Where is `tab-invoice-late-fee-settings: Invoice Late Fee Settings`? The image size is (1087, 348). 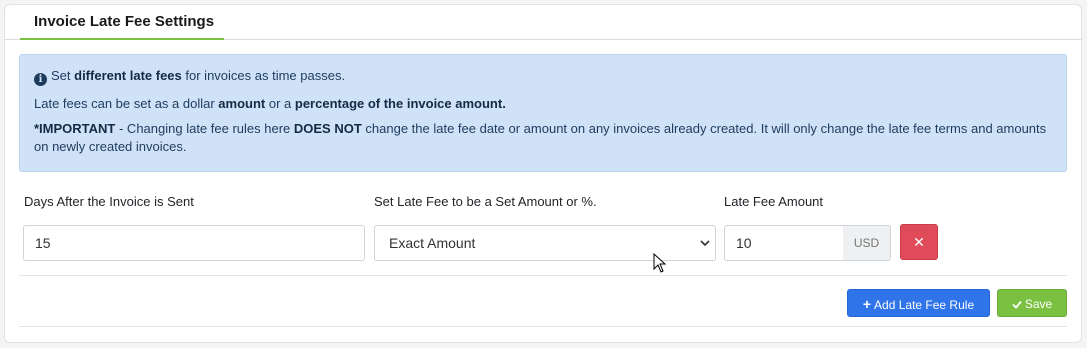
tab-invoice-late-fee-settings: Invoice Late Fee Settings is located at coordinates (122, 22).